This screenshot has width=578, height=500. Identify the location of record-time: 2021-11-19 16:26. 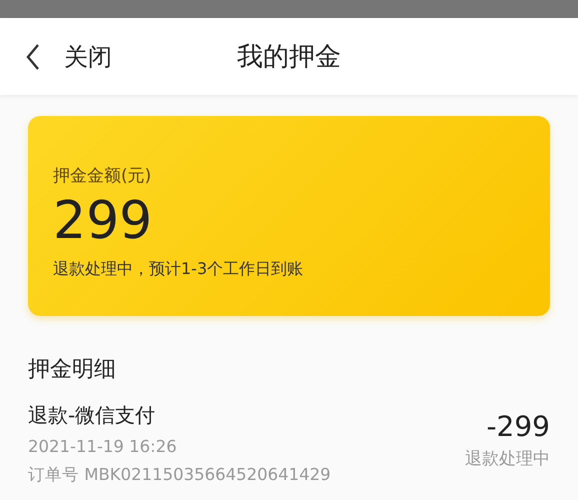
(103, 446).